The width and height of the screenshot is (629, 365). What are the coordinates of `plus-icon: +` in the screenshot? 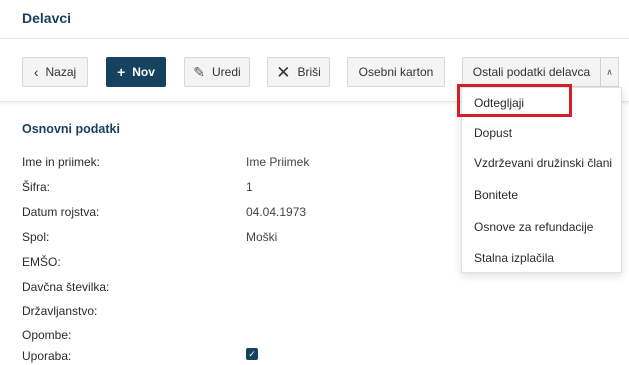 It's located at (121, 72).